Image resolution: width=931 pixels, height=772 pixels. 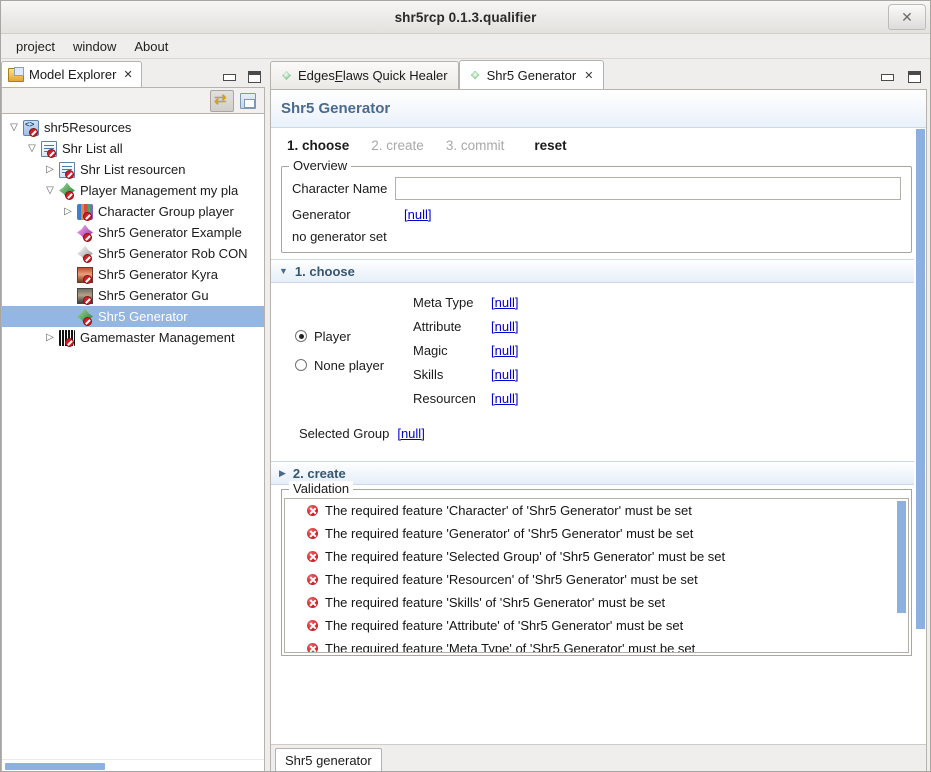 I want to click on link-with-editor-button, so click(x=222, y=100).